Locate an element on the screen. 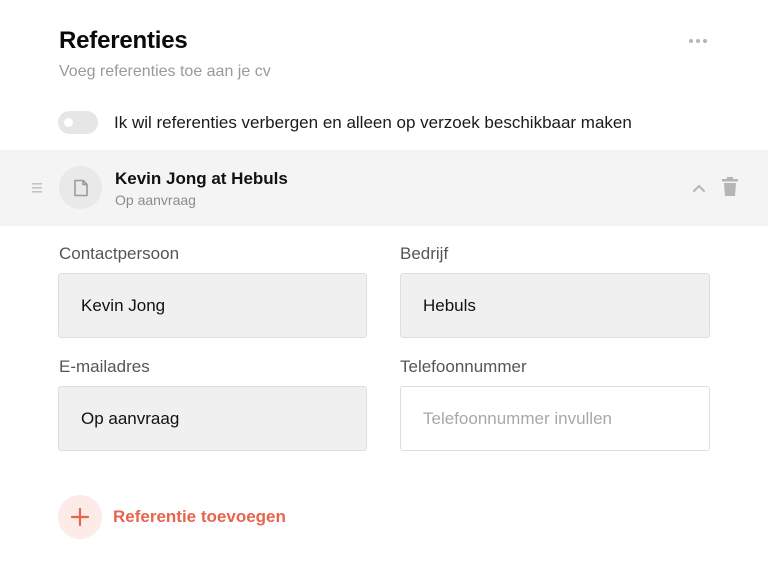  trash-icon is located at coordinates (730, 186).